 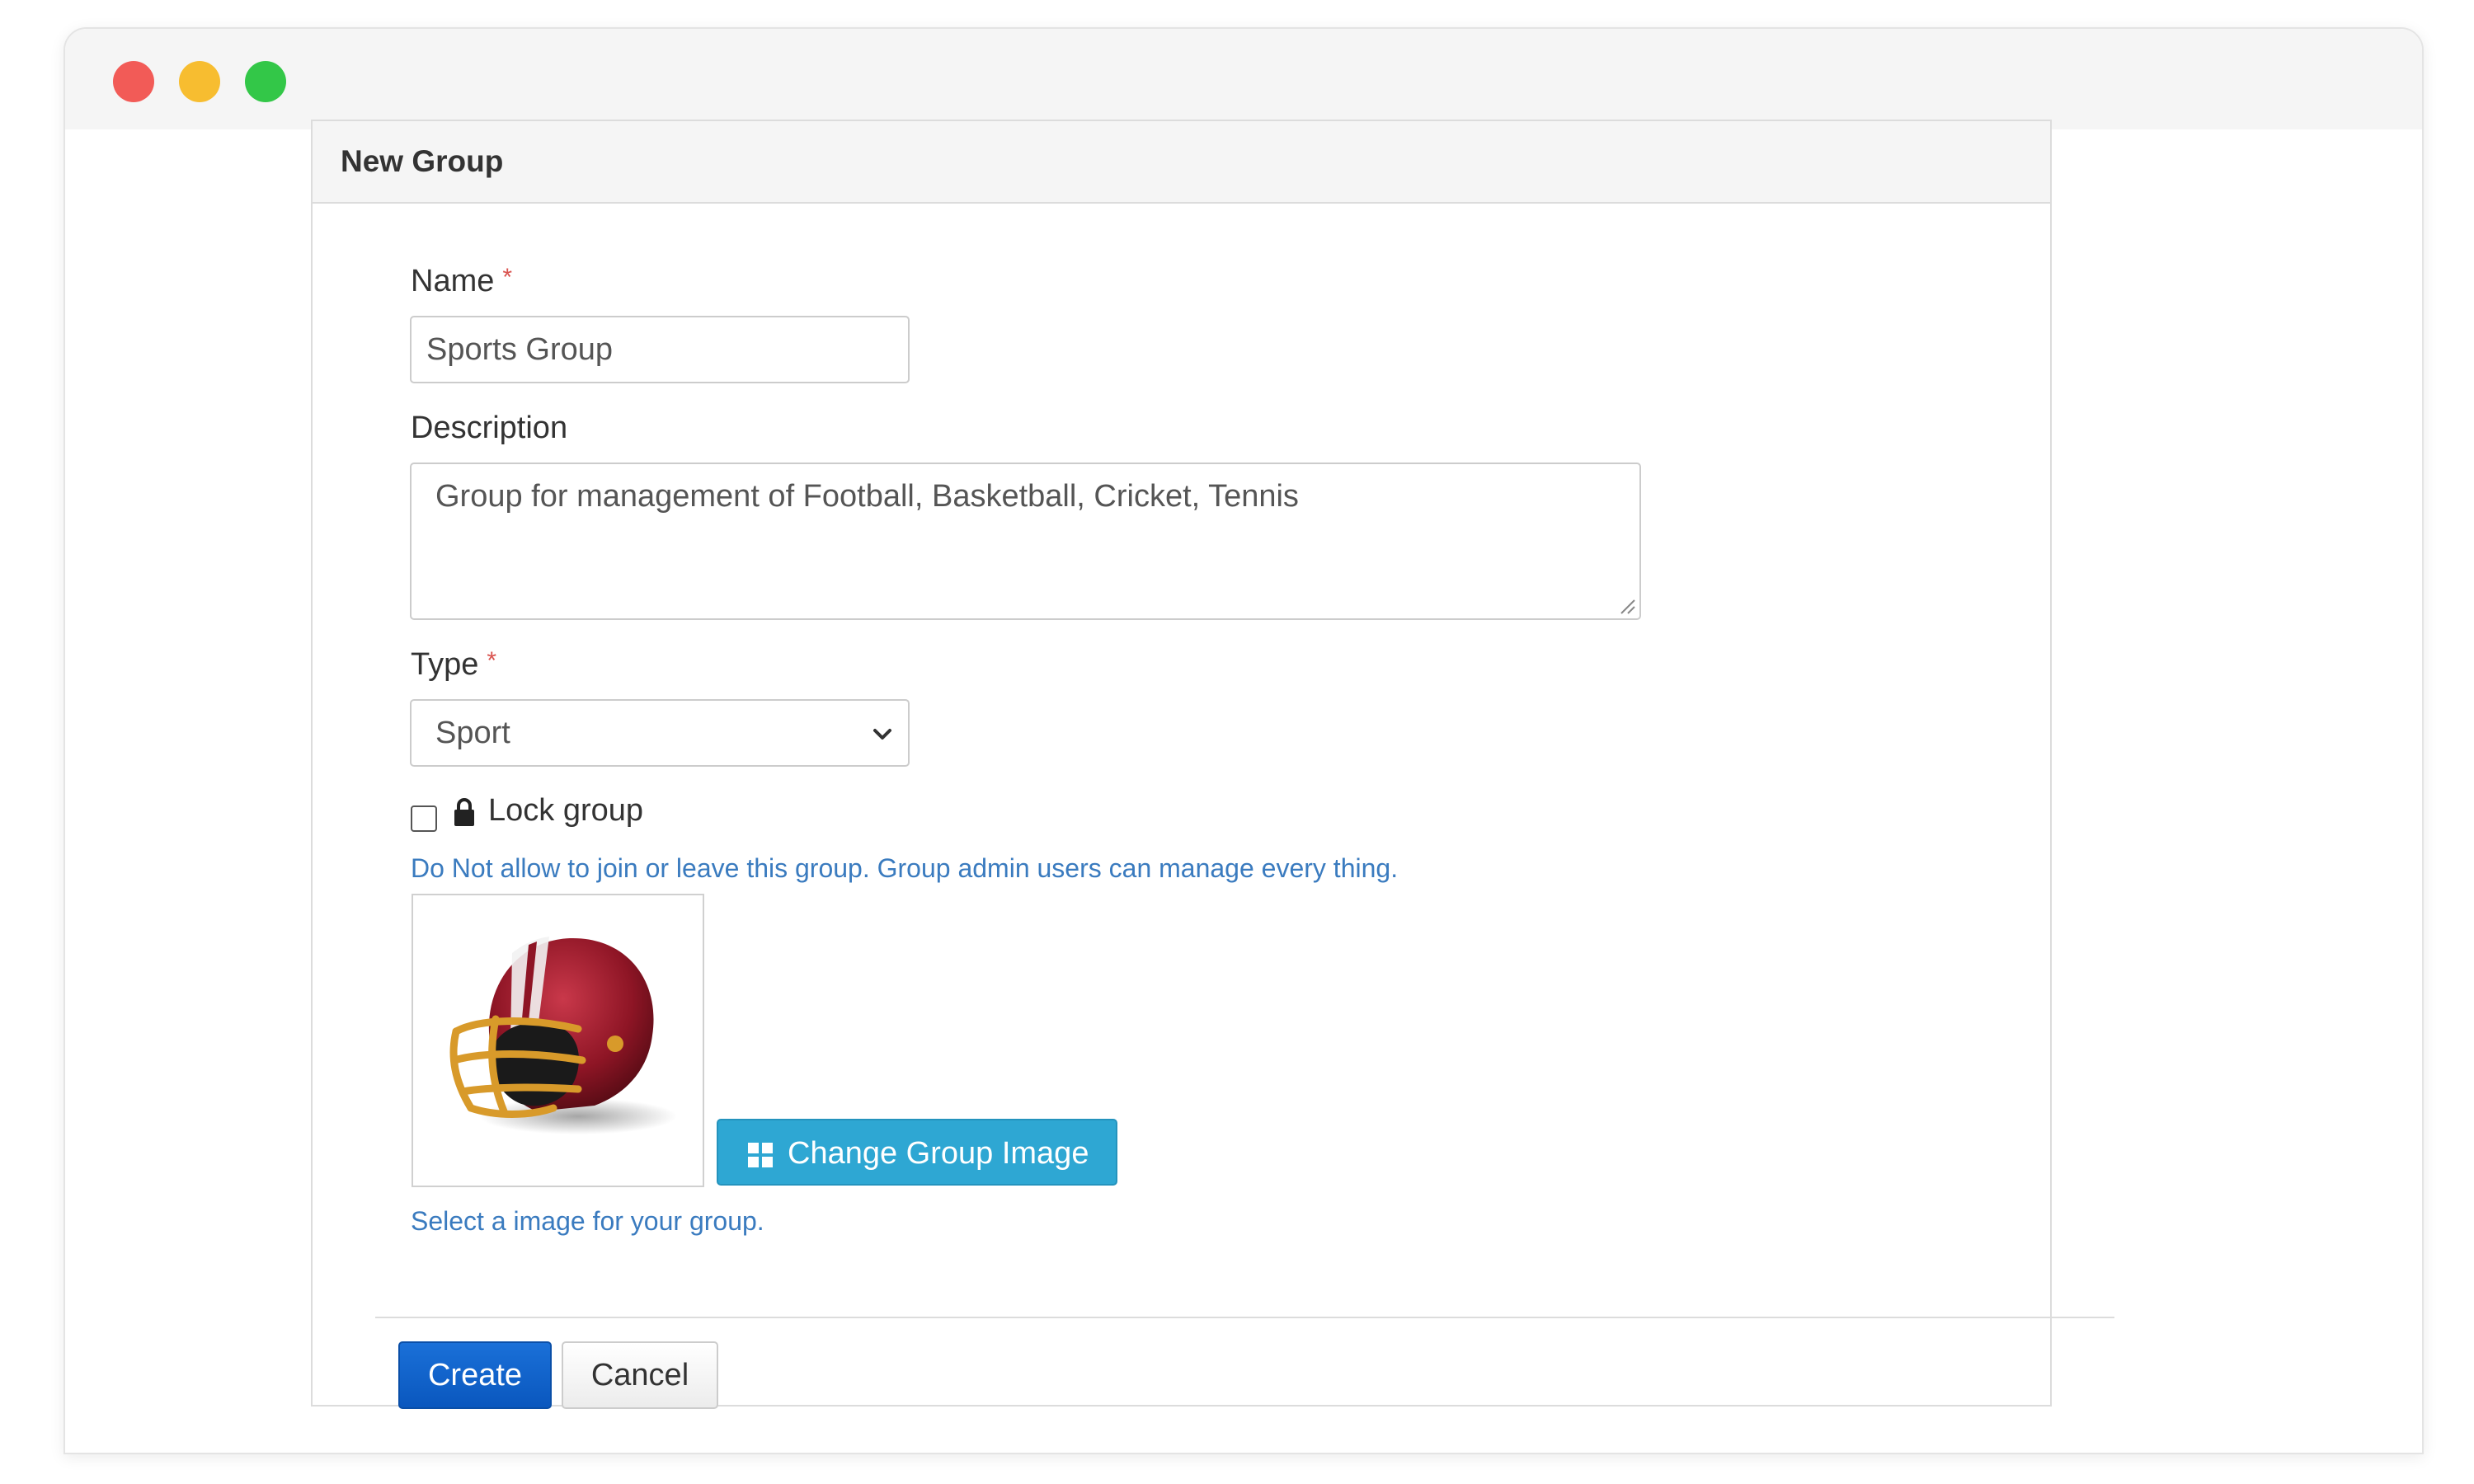 I want to click on name-label-text: Name, so click(x=453, y=281).